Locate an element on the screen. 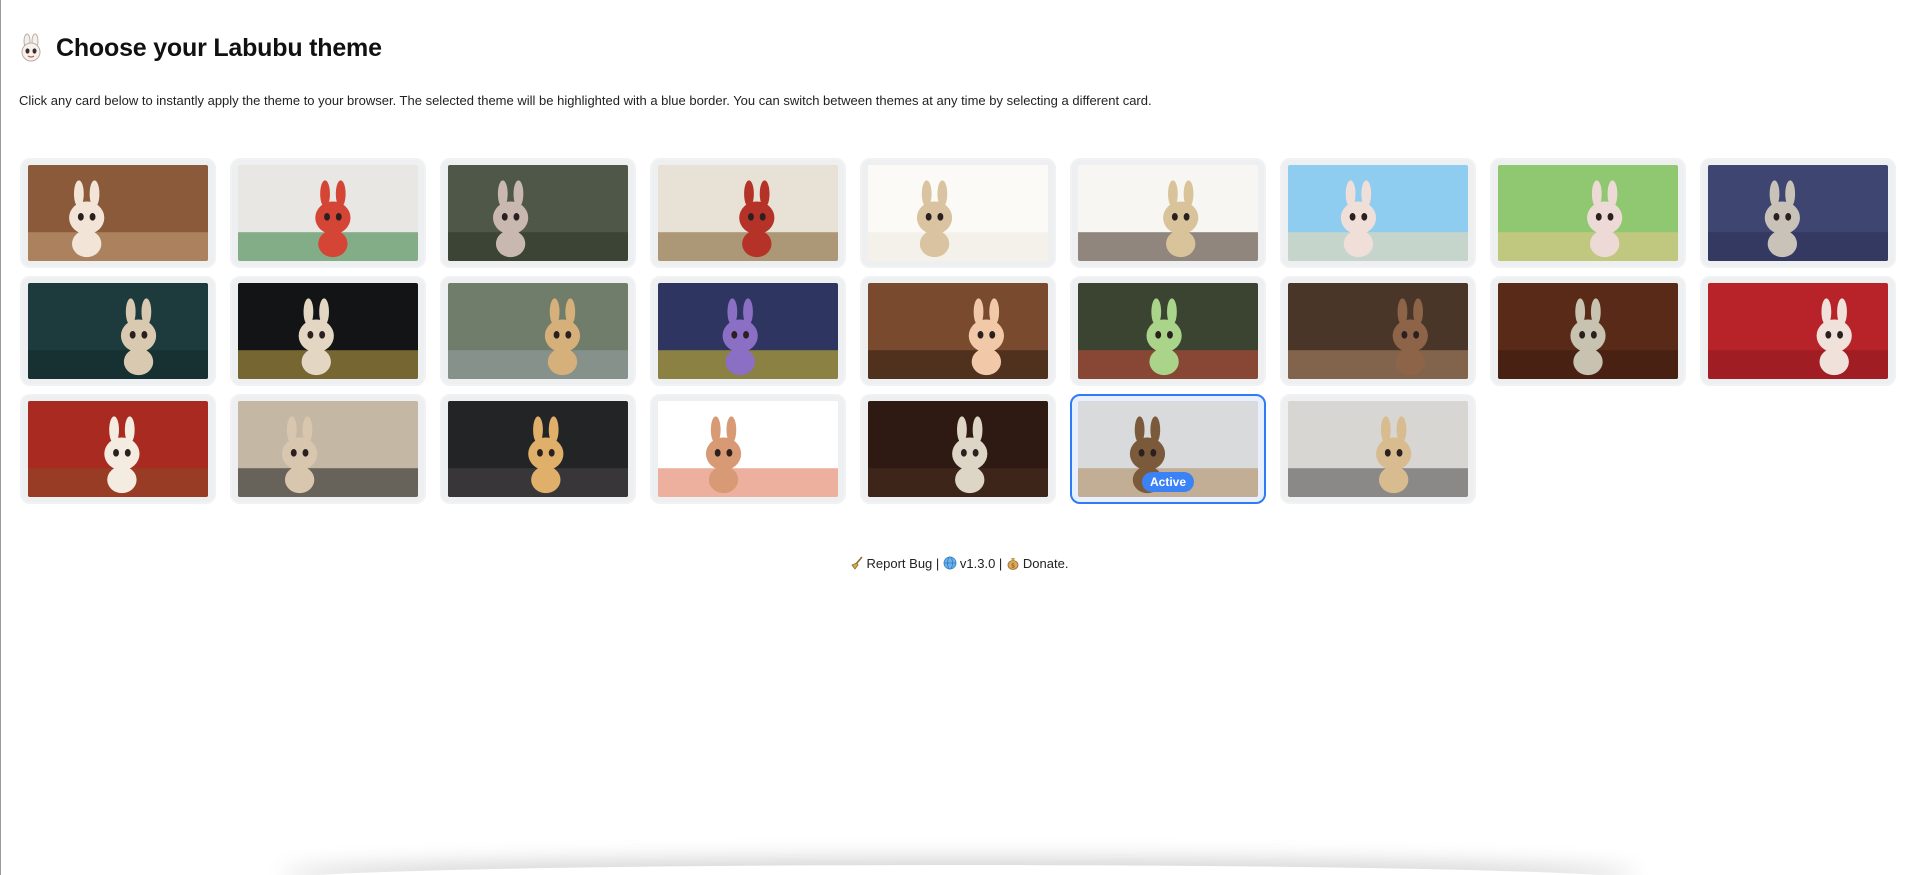 This screenshot has height=875, width=1918. version-link: v1.3.0 is located at coordinates (977, 563).